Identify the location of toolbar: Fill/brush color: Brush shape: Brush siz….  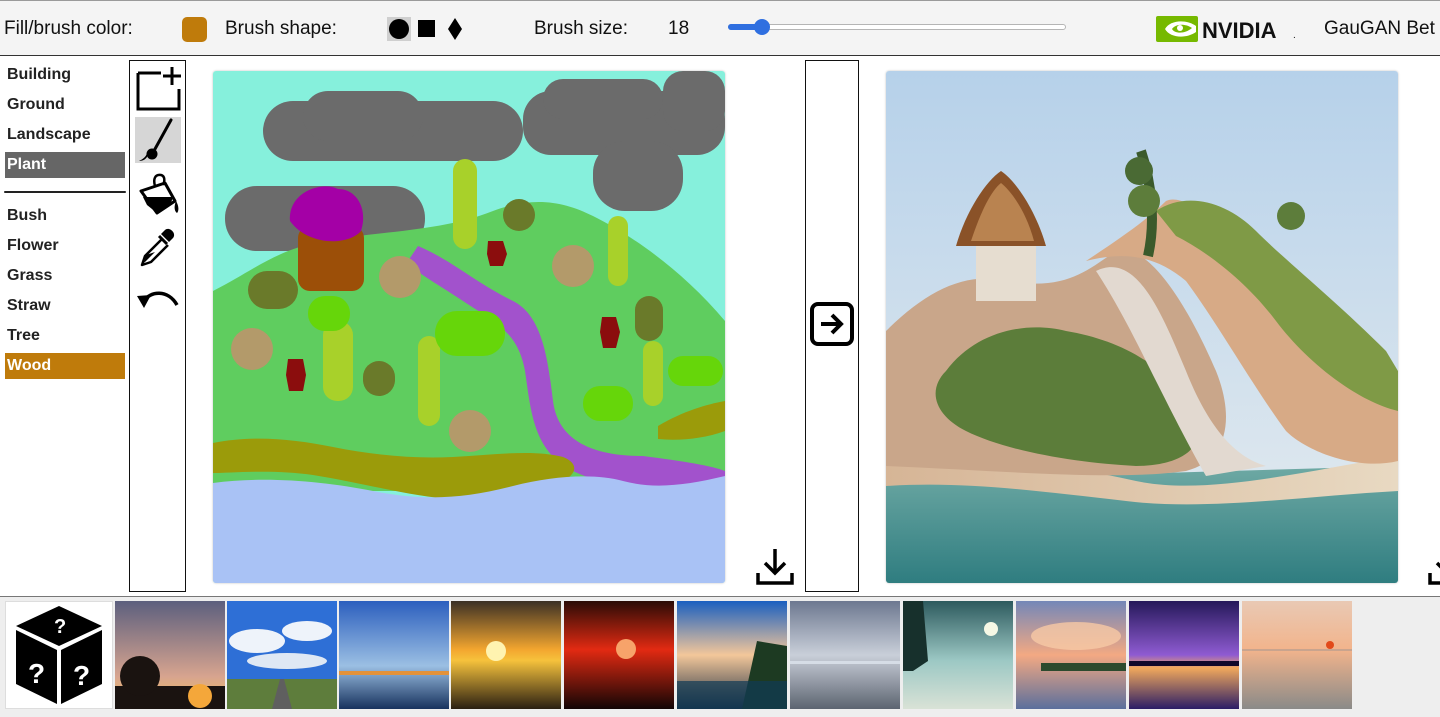
(720, 28).